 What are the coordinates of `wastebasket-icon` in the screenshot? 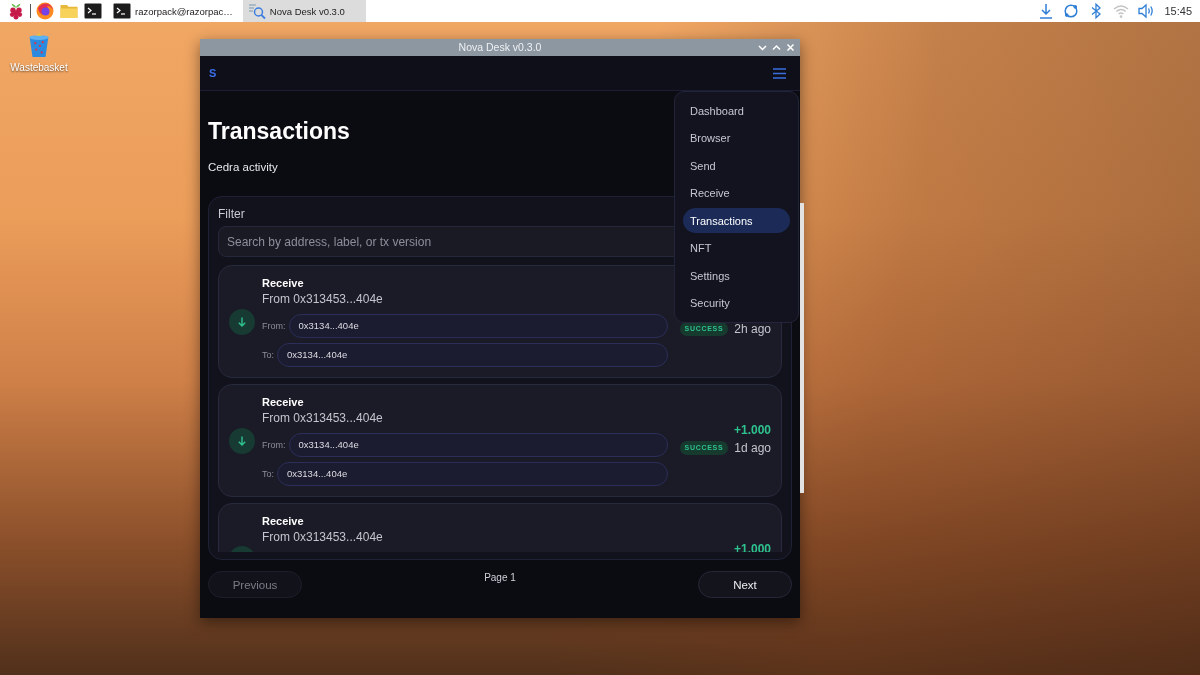 It's located at (39, 45).